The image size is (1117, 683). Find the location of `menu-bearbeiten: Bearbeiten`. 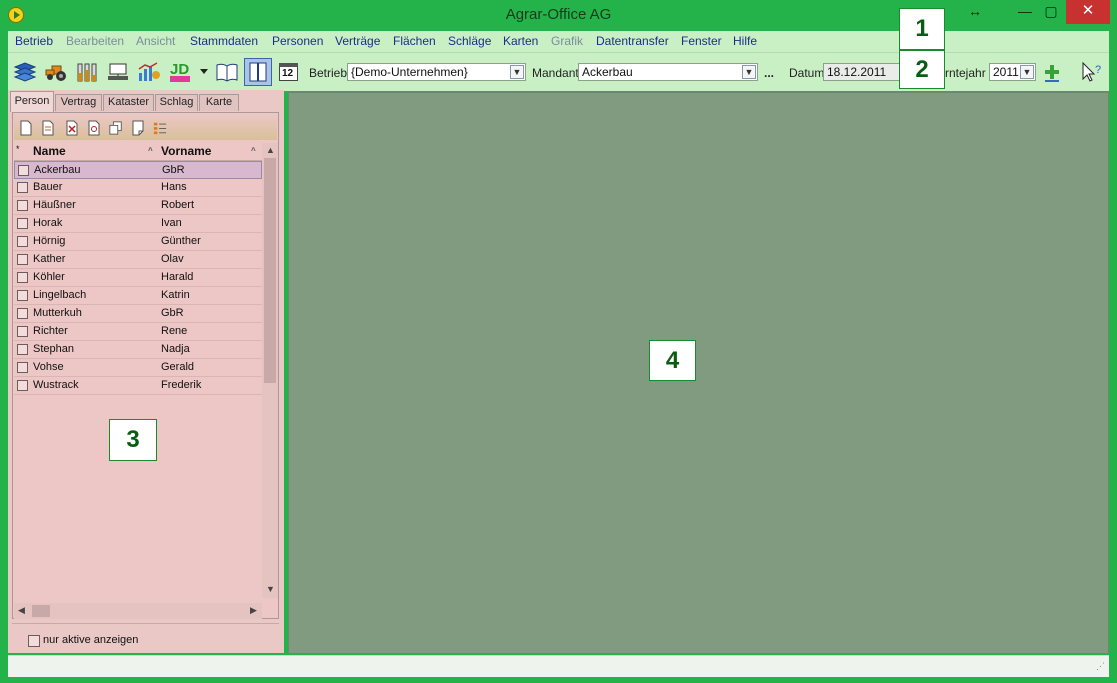

menu-bearbeiten: Bearbeiten is located at coordinates (95, 41).